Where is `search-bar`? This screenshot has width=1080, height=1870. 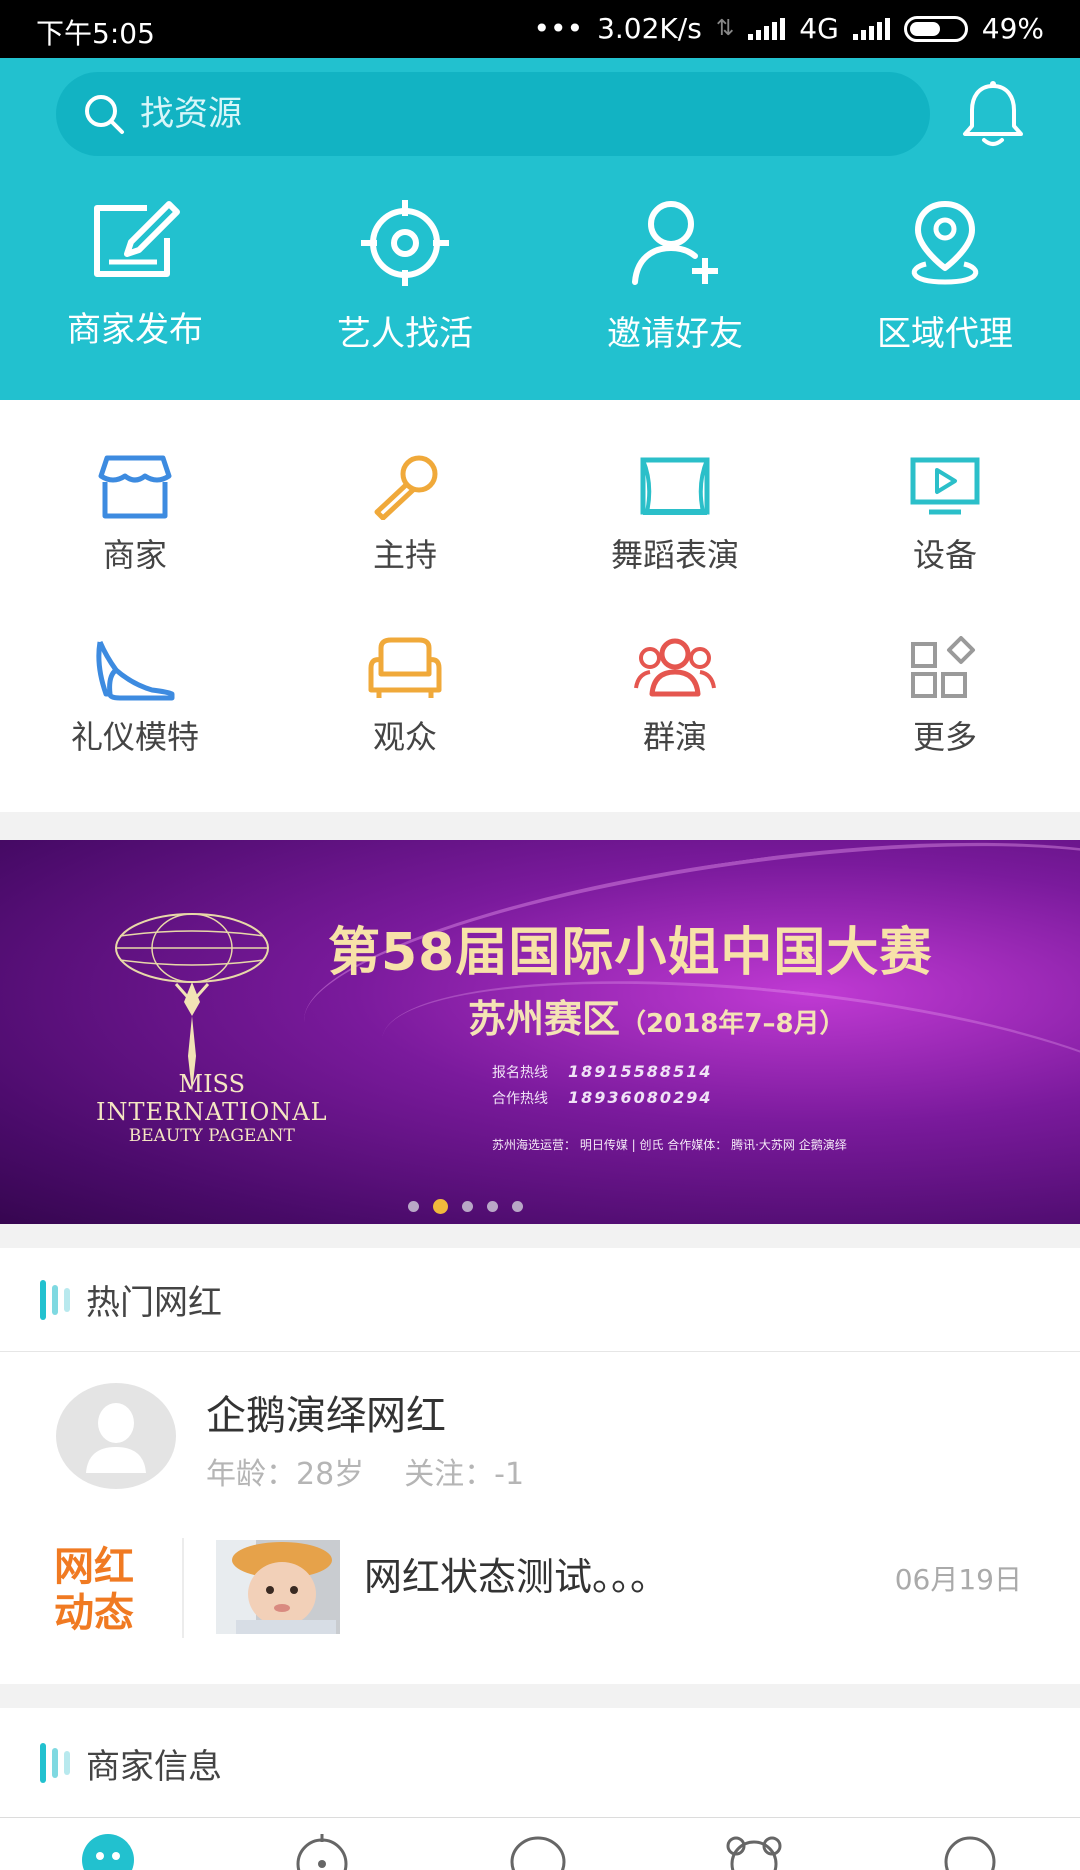
search-bar is located at coordinates (493, 114).